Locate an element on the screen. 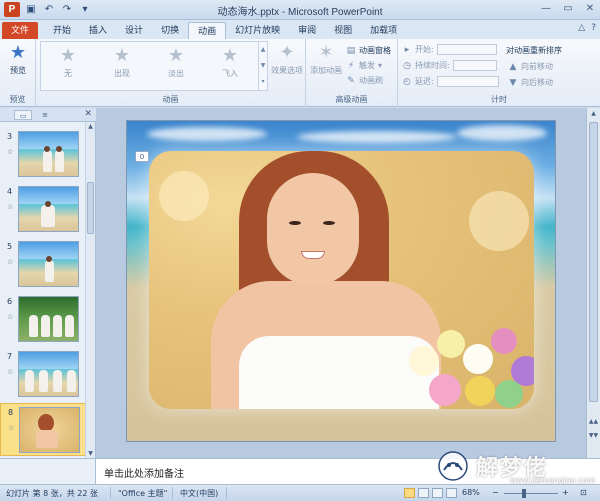 The image size is (600, 501). animation-pane-button: ▤ 动画窗格 is located at coordinates (368, 50).